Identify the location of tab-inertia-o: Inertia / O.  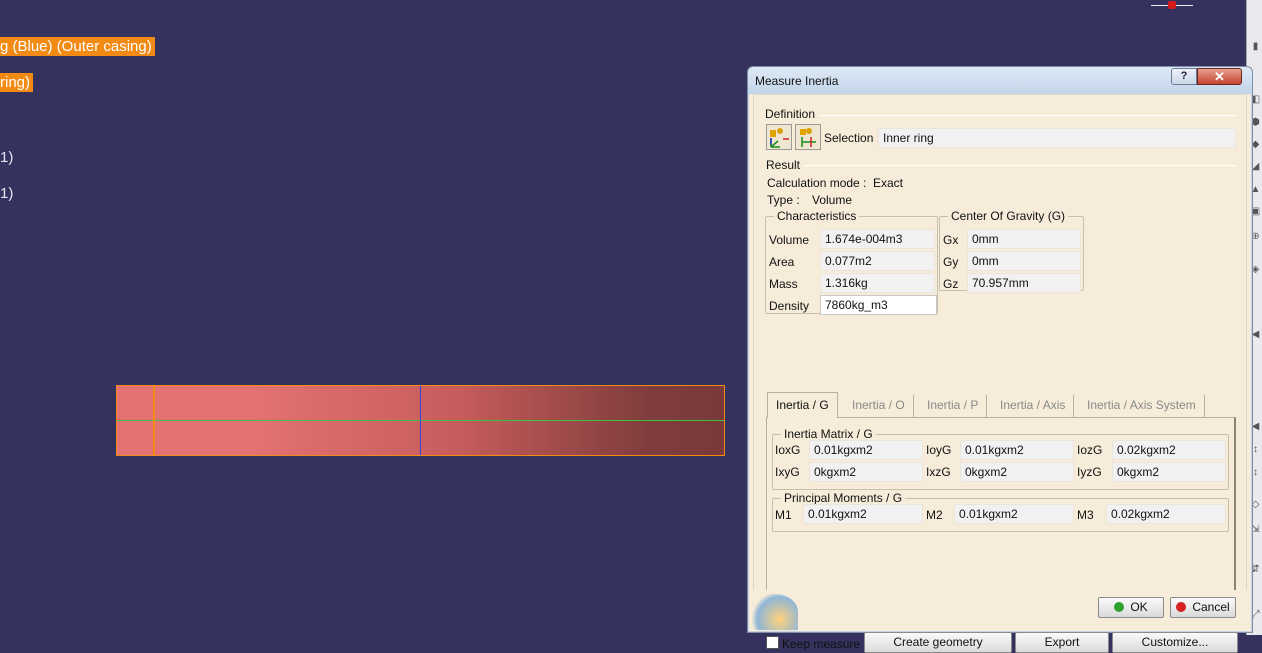
(879, 406).